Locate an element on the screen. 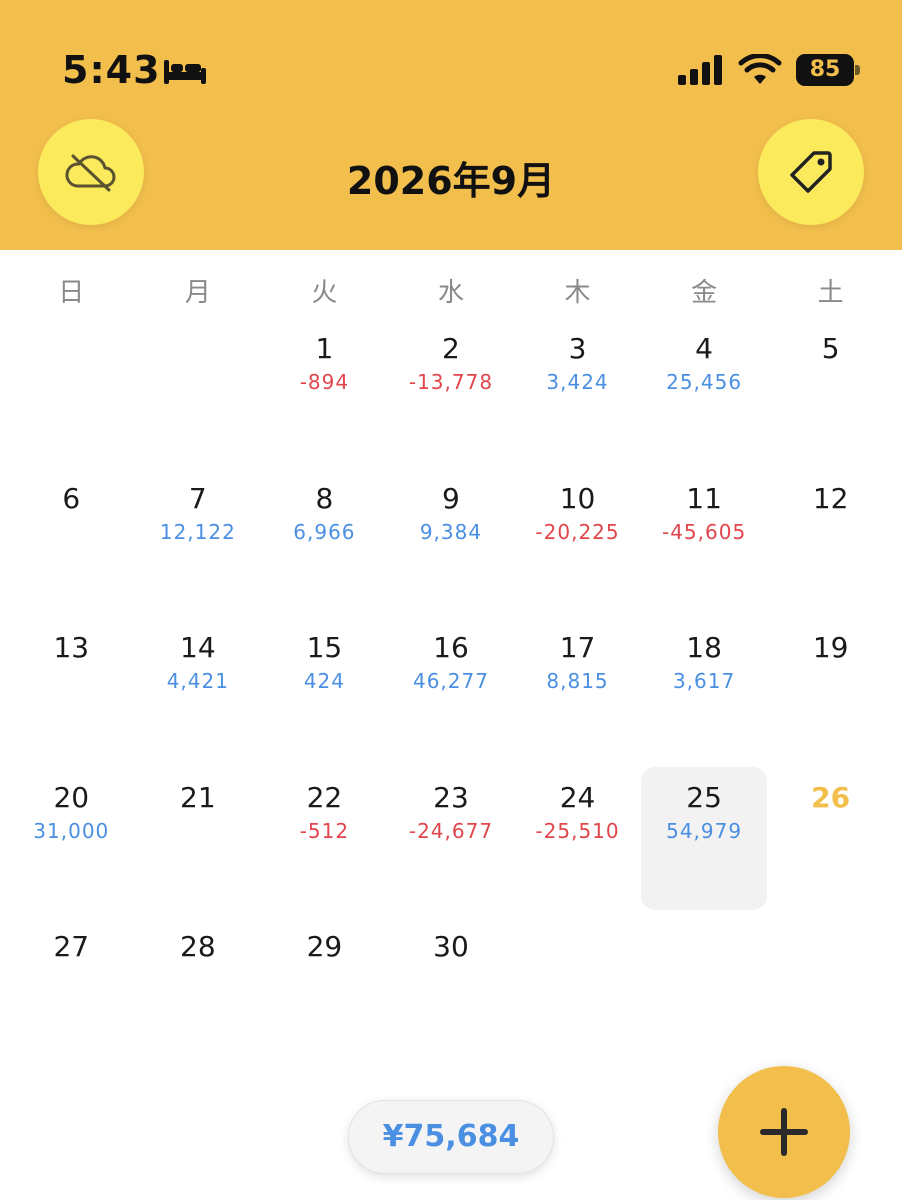  weekday-tue: 火 is located at coordinates (324, 293).